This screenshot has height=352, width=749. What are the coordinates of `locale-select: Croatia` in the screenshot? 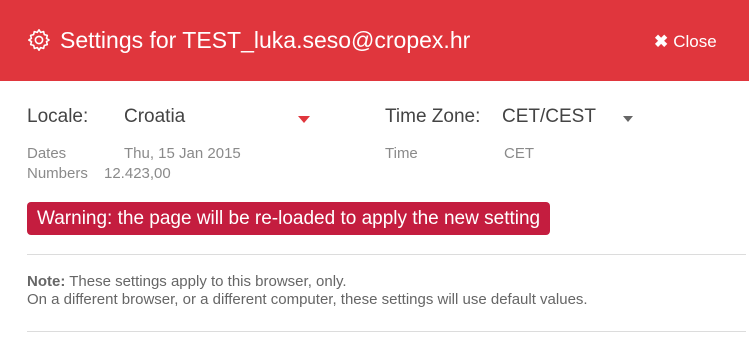 It's located at (217, 117).